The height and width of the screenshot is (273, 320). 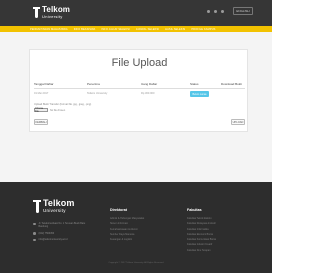 I want to click on email-icon, so click(x=34, y=240).